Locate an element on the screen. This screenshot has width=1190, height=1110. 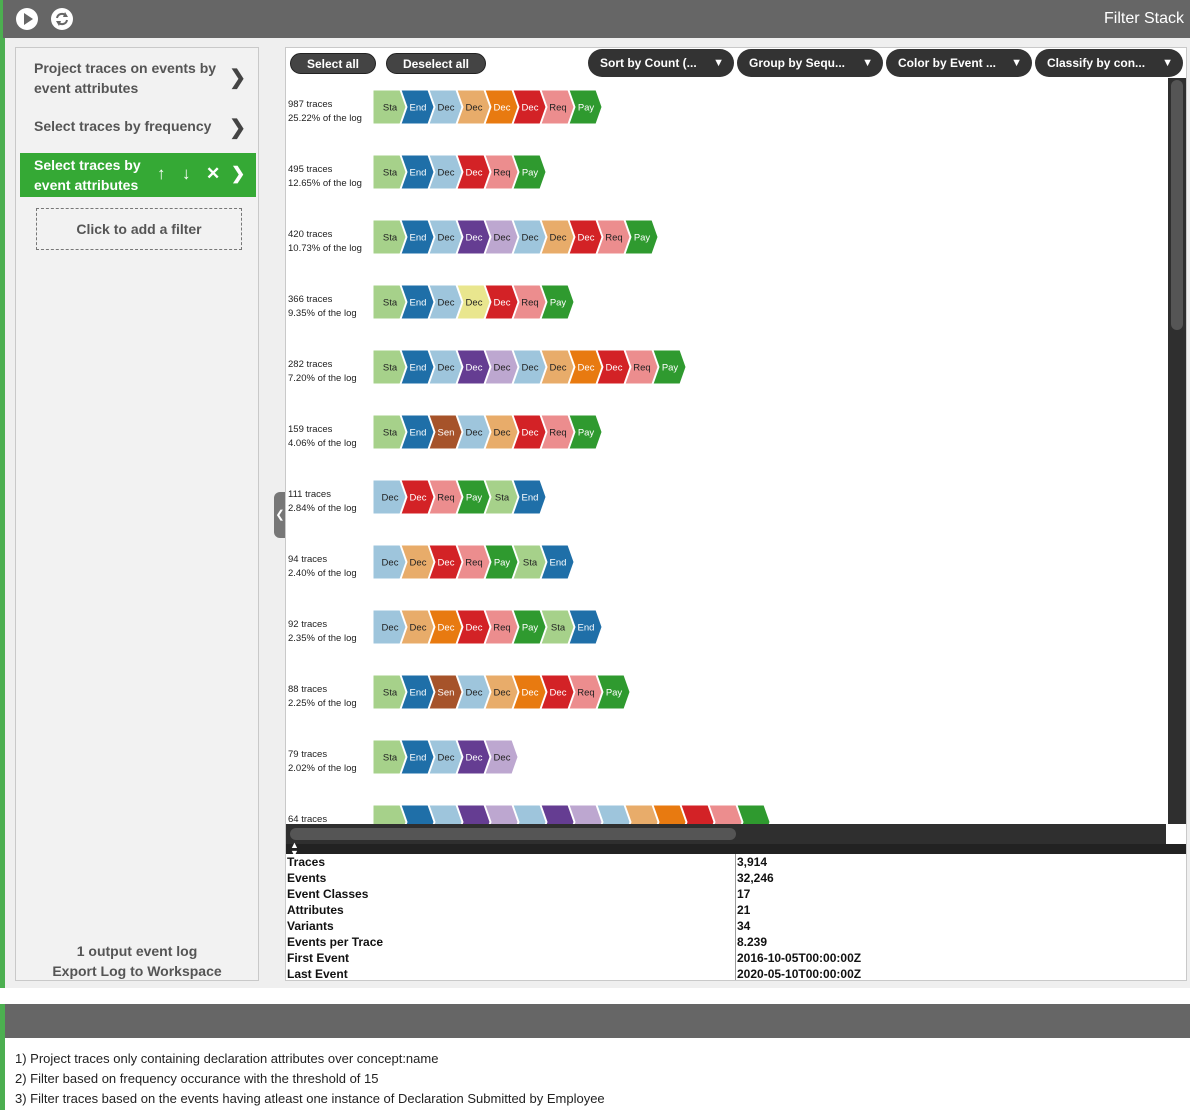
trace-variant-info: 79 traces 2.02% of the log is located at coordinates (322, 762).